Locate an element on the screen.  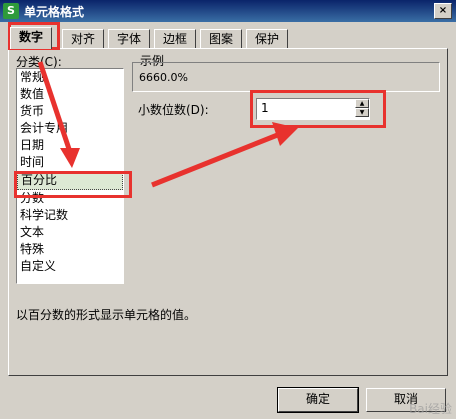
tab-number: 数字 is located at coordinates (31, 38).